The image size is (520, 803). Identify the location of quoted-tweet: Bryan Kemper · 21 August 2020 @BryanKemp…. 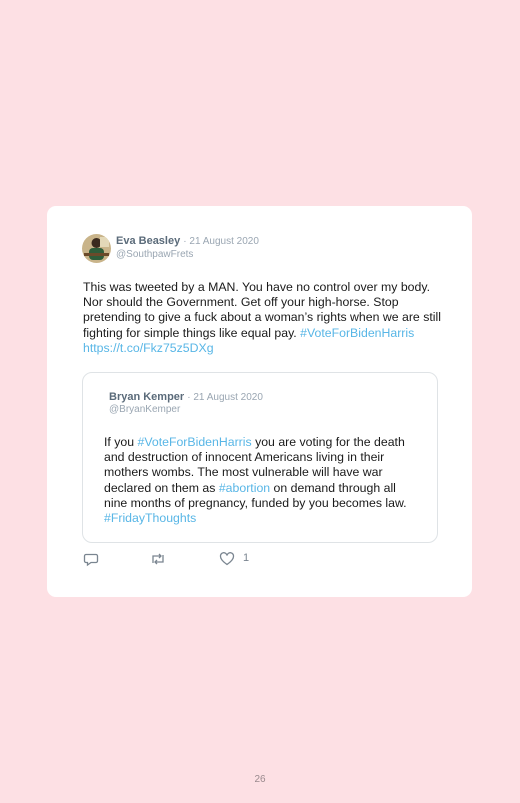
(260, 457).